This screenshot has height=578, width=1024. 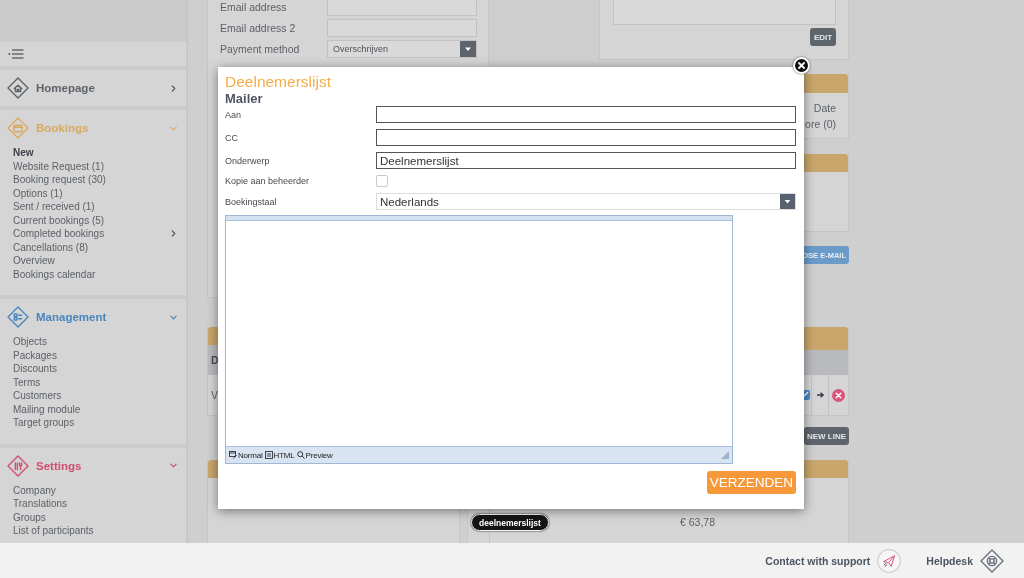 I want to click on tooltip: deelnemerslijst, so click(x=510, y=522).